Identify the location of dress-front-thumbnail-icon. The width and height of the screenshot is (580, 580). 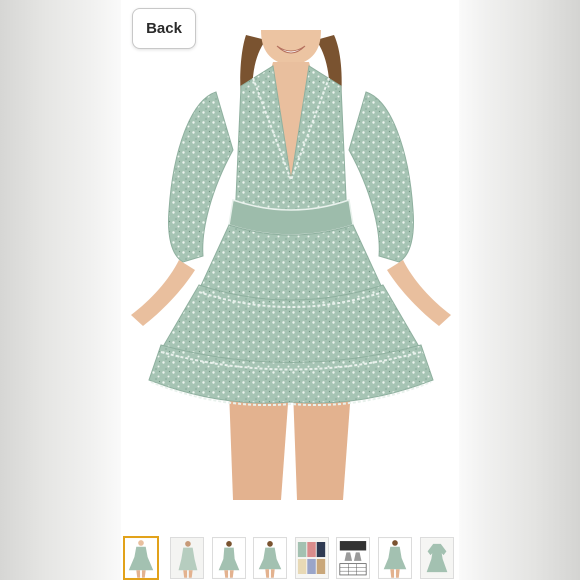
(141, 558).